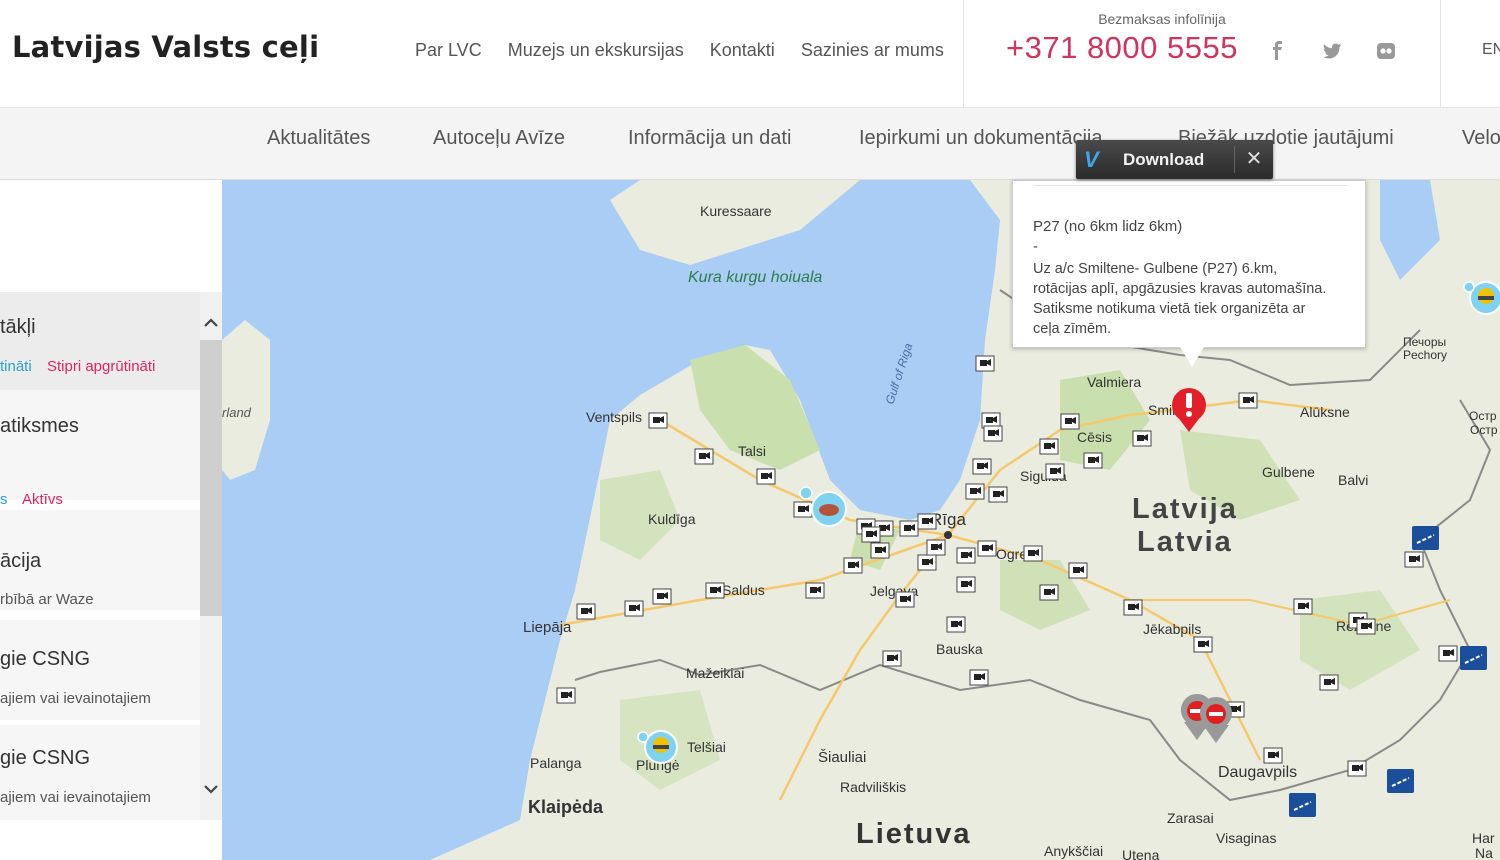 The width and height of the screenshot is (1500, 860). I want to click on layer-option: Stipri apgrūtināti, so click(101, 366).